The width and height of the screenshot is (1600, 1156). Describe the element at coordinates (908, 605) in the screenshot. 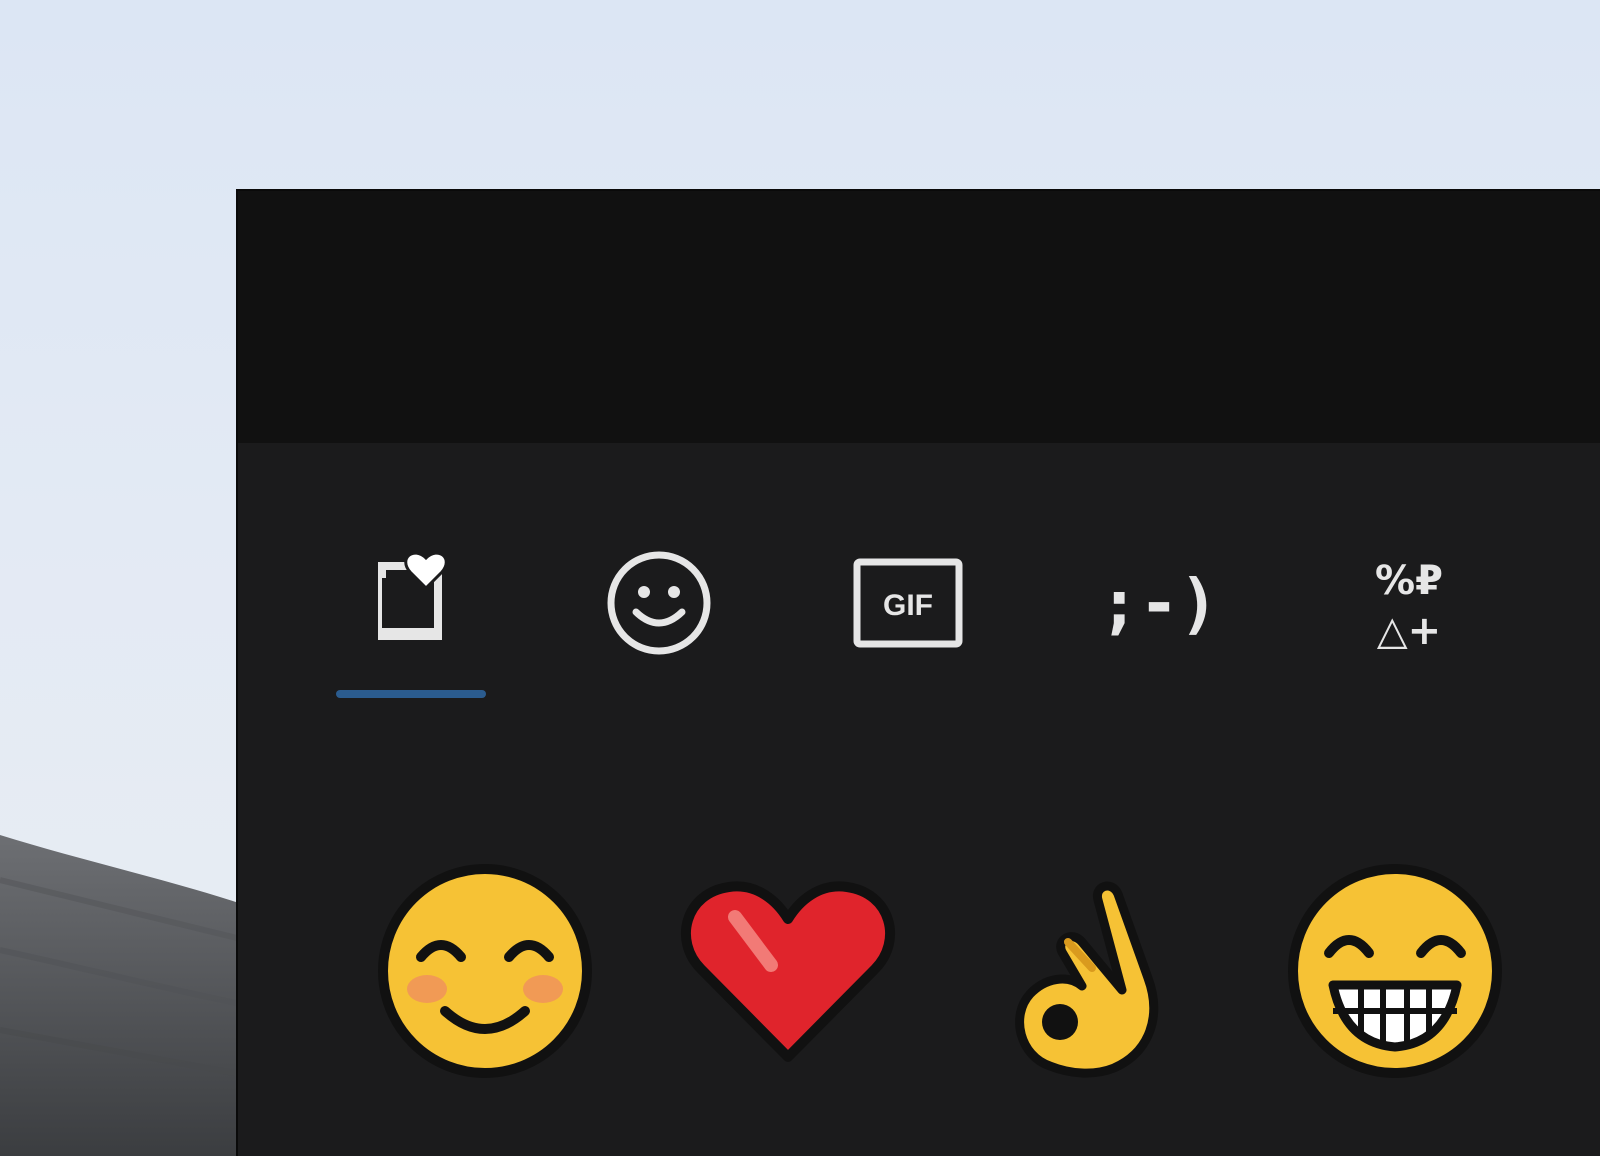

I see `gif-label: GIF` at that location.